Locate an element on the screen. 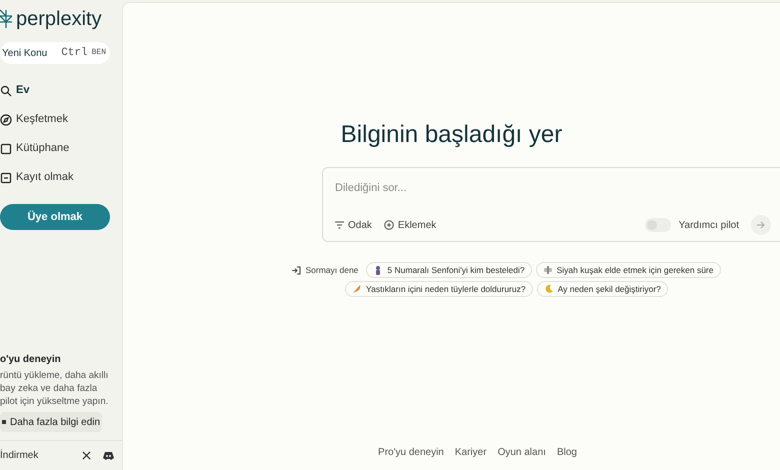 The image size is (780, 470). attach-button: Eklemek is located at coordinates (410, 225).